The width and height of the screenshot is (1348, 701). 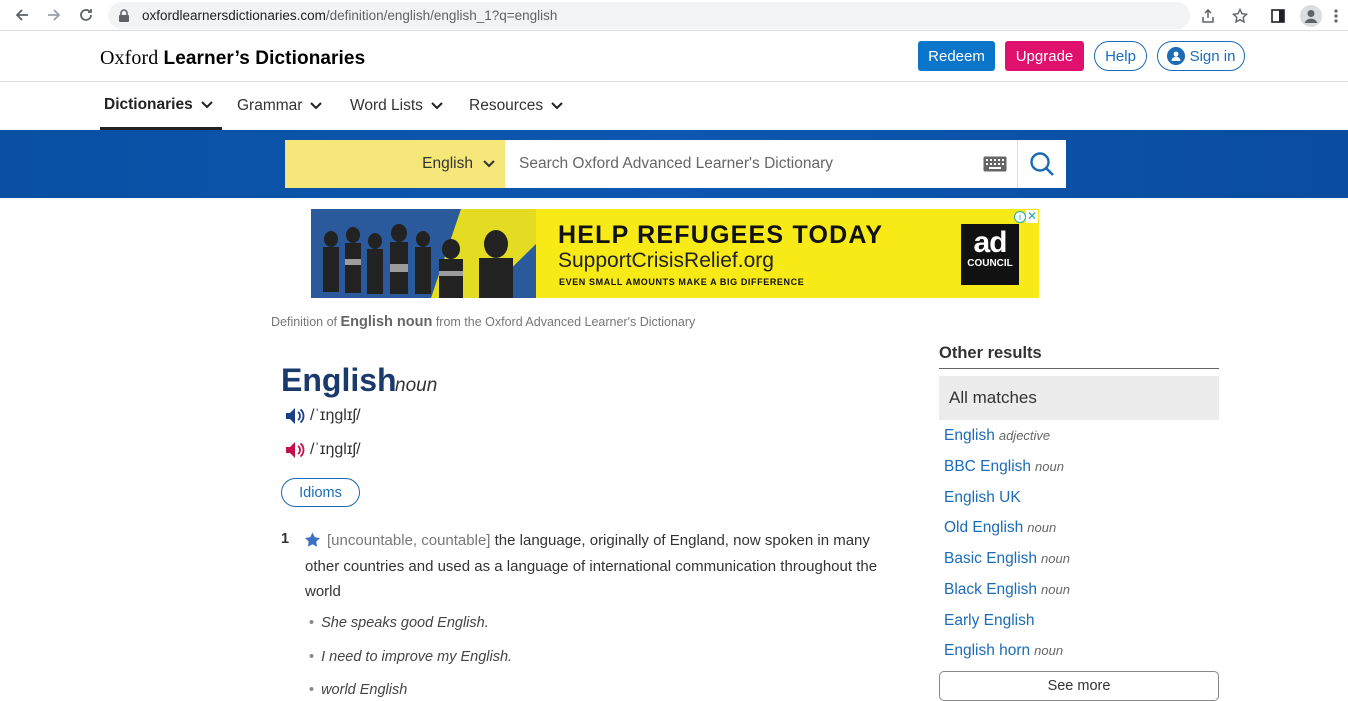 I want to click on result-pos: adjective, so click(x=1024, y=435).